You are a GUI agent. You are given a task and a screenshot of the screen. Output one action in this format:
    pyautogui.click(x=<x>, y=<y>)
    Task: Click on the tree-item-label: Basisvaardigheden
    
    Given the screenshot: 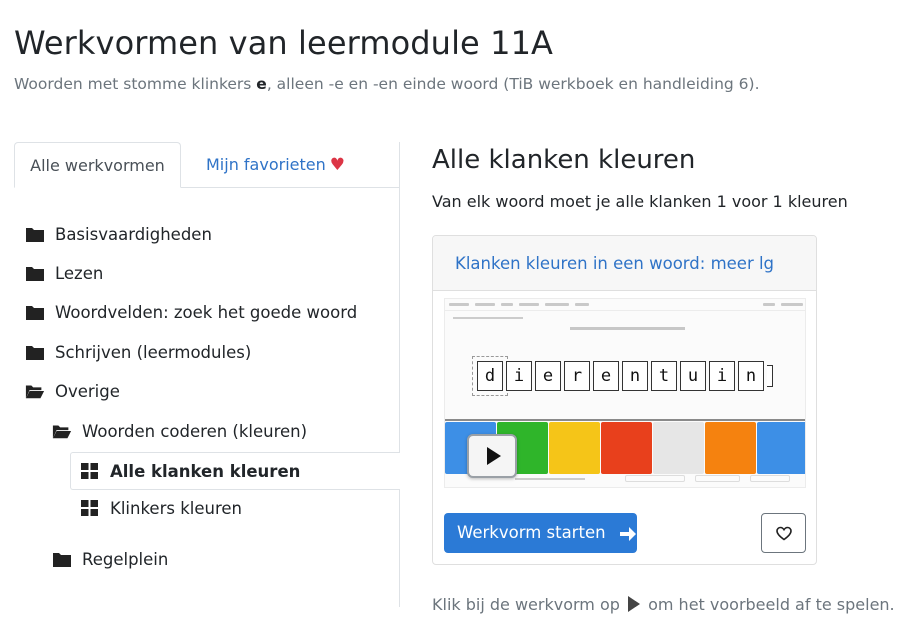 What is the action you would take?
    pyautogui.click(x=133, y=234)
    